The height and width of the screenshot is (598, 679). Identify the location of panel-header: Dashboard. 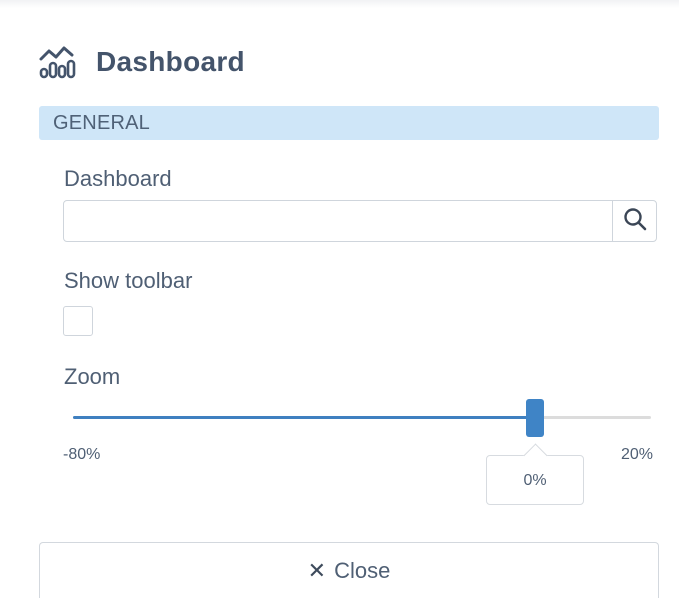
(141, 62).